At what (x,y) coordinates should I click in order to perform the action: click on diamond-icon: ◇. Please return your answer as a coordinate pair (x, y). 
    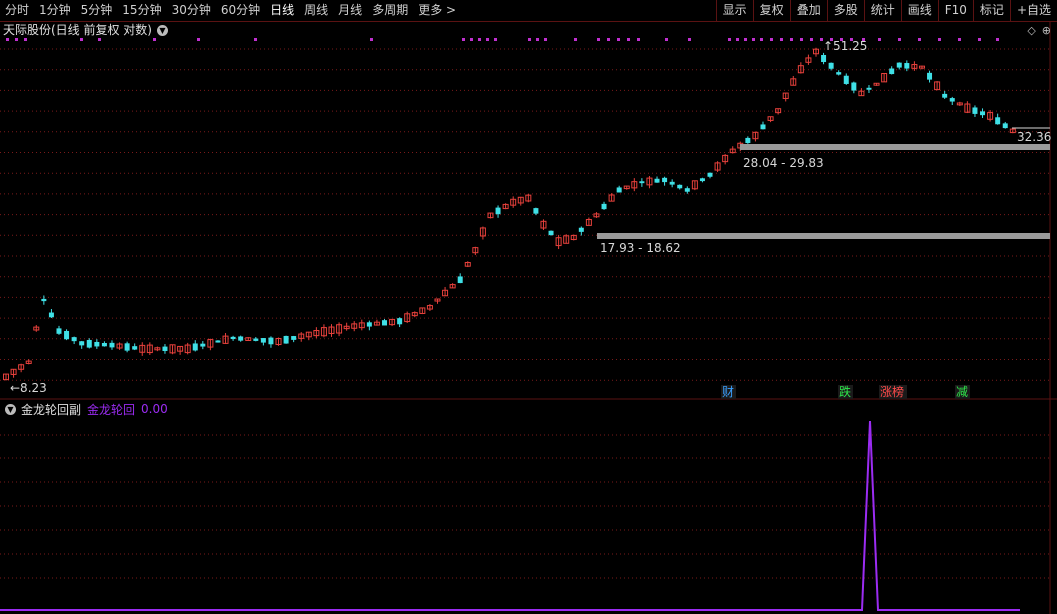
    Looking at the image, I should click on (1031, 30).